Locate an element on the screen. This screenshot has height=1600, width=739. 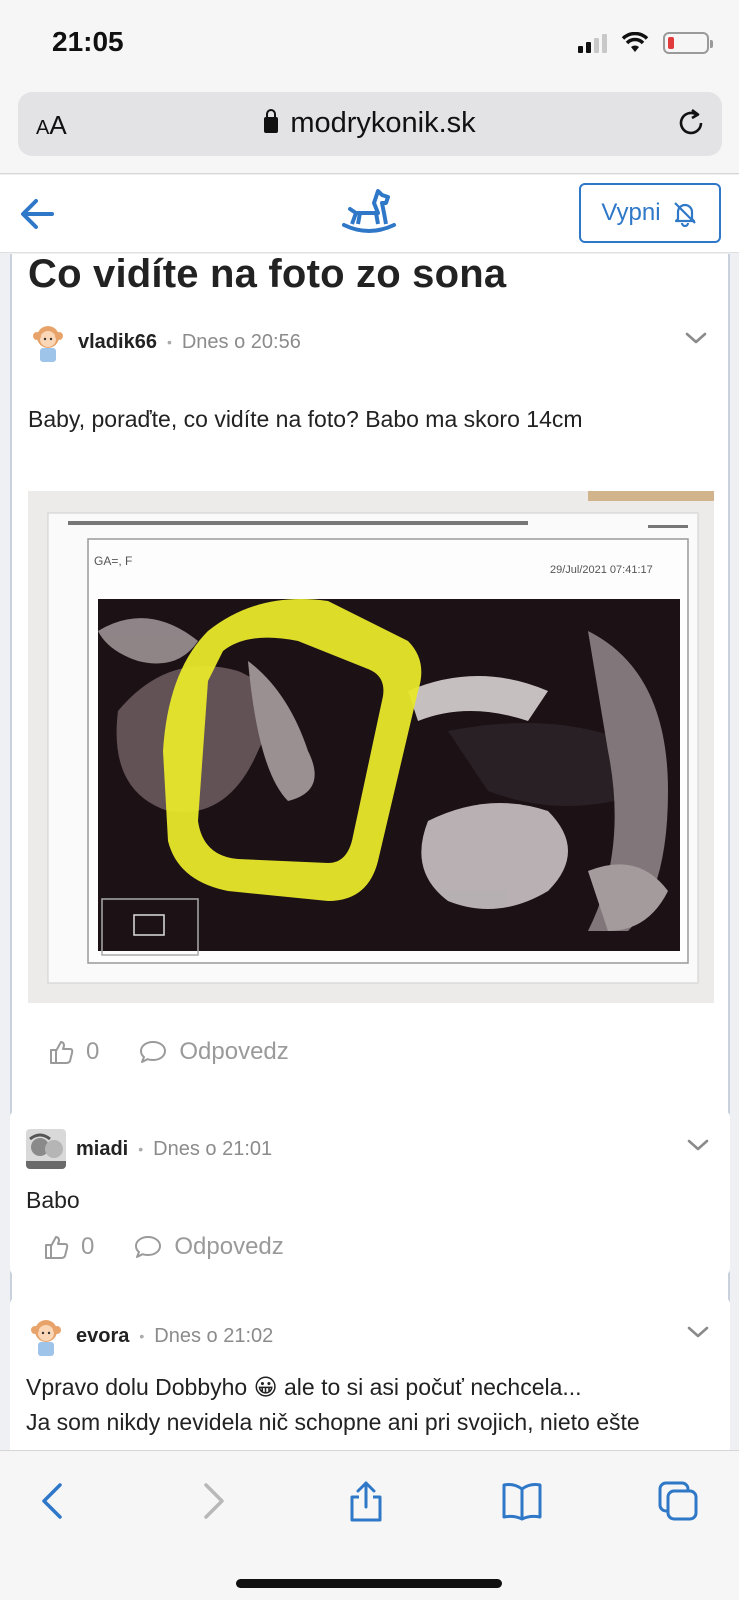
author-name: vladik66 is located at coordinates (117, 342).